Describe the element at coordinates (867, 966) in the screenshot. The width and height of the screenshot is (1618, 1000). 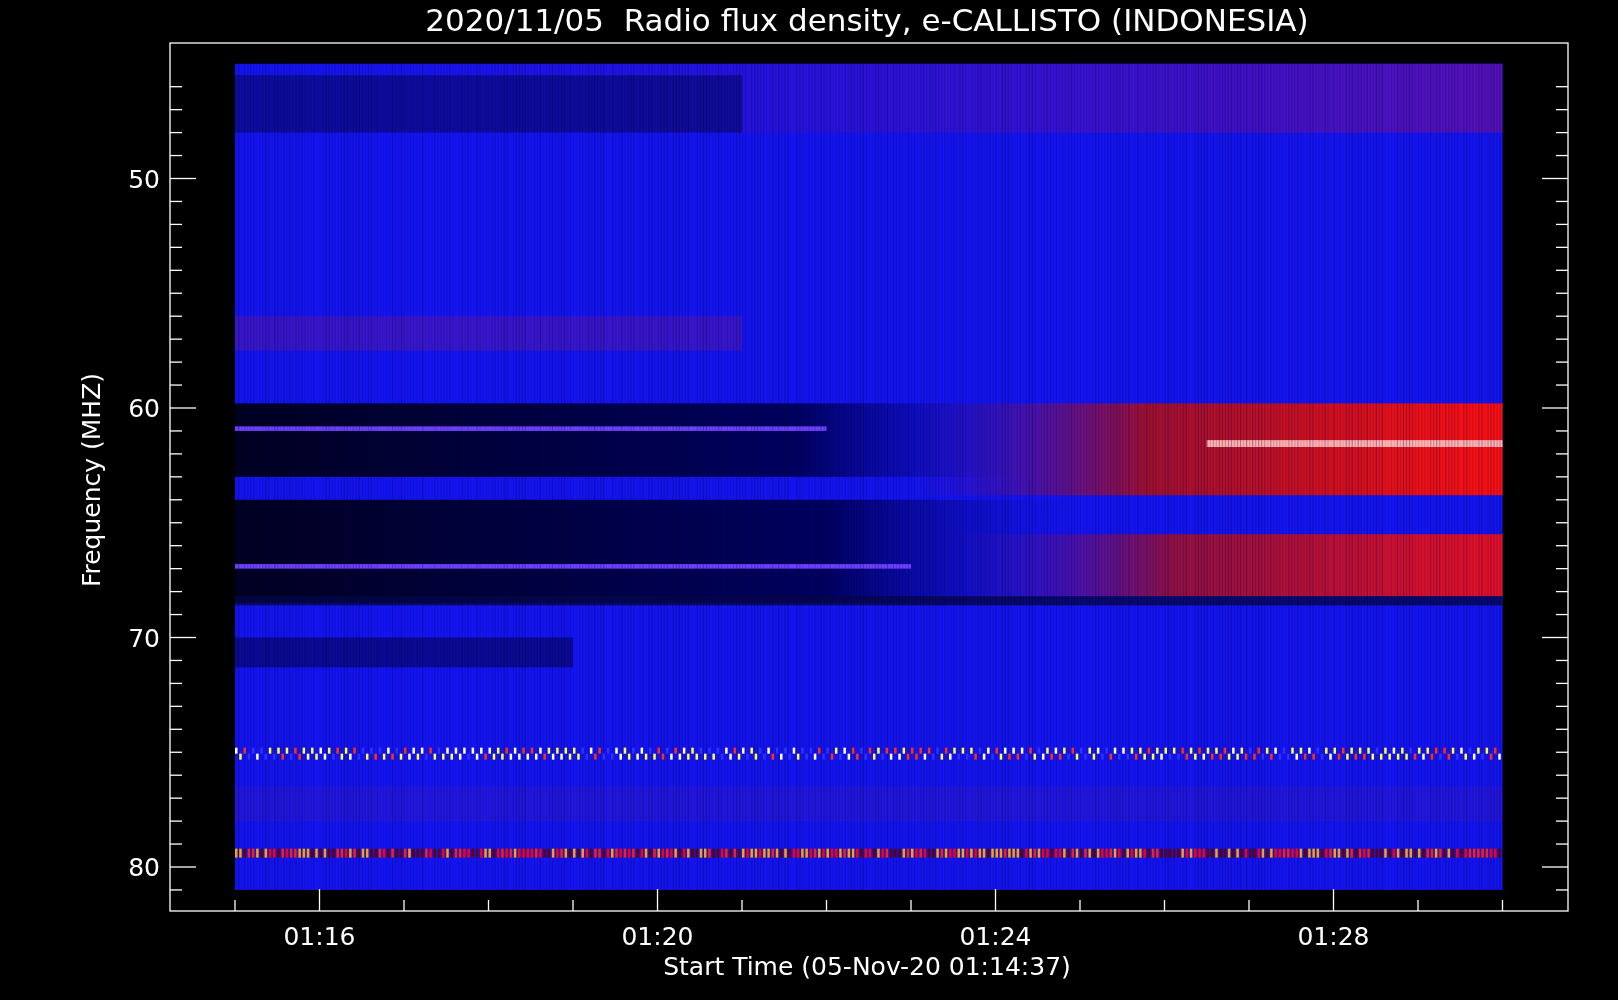
I see `x-axis-label: Start Time (05-Nov-20 01:14:37)` at that location.